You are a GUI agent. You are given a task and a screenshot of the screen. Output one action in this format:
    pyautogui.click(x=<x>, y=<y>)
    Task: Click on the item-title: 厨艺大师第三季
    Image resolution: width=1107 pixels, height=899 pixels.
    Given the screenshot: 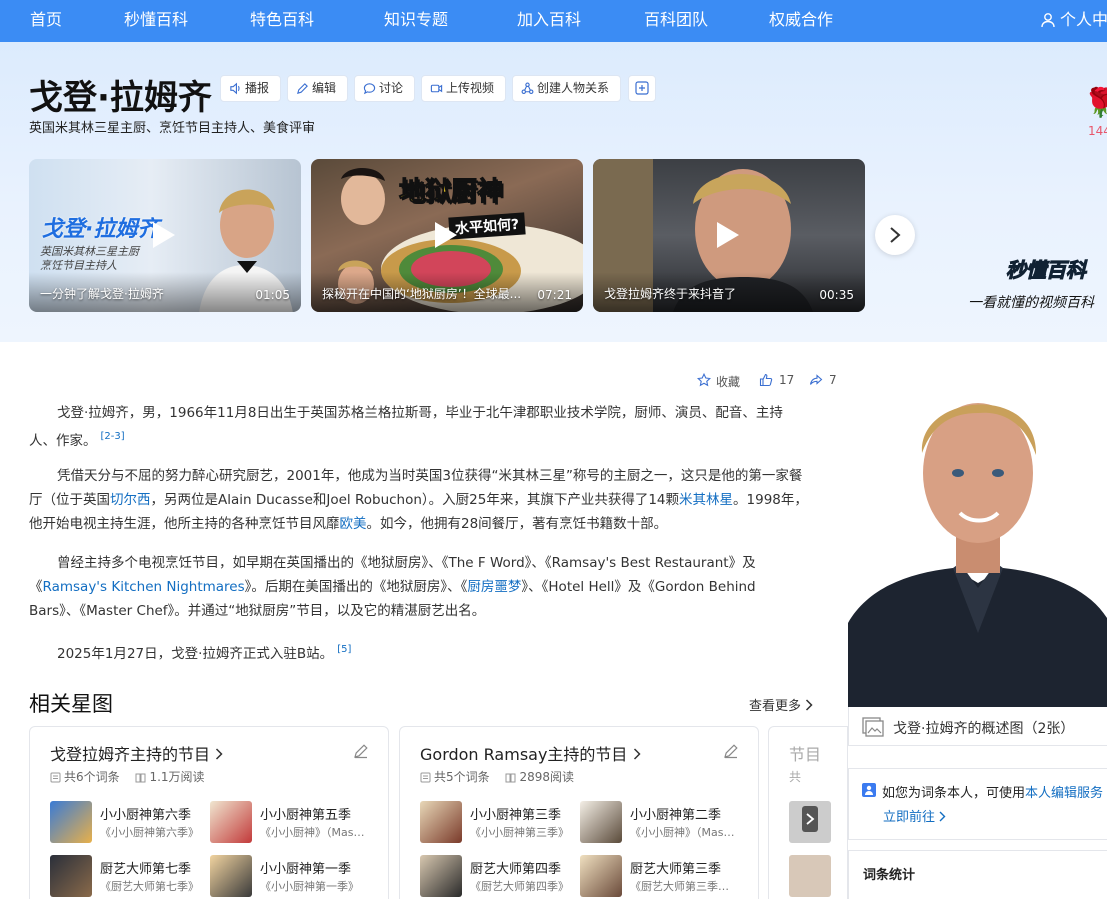 What is the action you would take?
    pyautogui.click(x=676, y=869)
    